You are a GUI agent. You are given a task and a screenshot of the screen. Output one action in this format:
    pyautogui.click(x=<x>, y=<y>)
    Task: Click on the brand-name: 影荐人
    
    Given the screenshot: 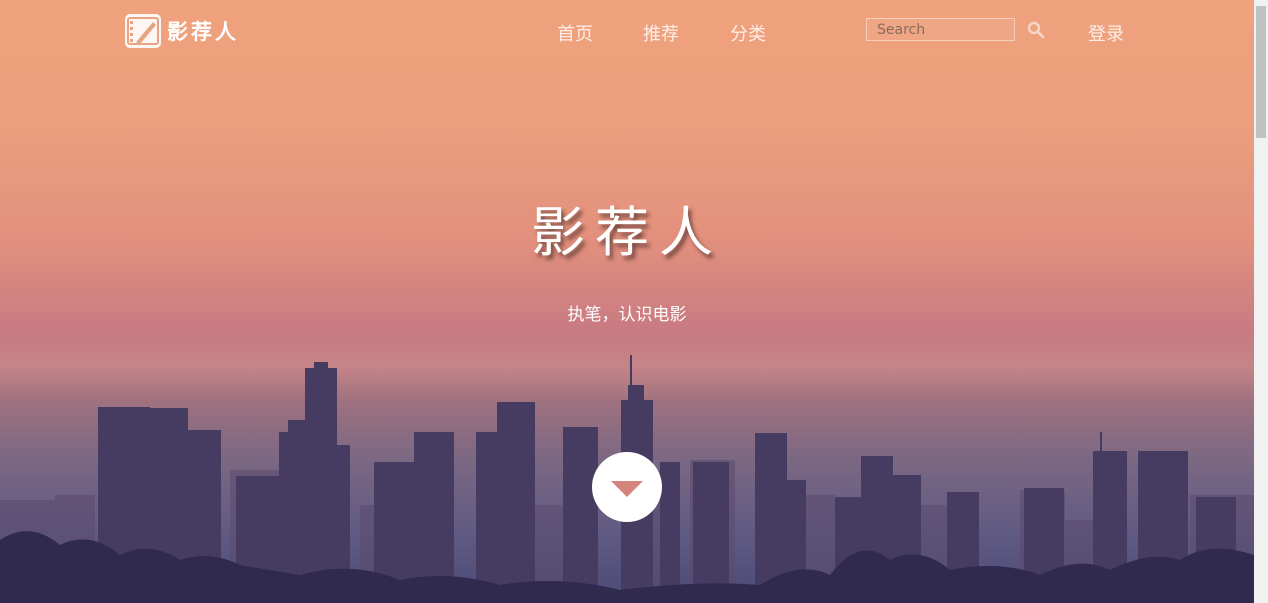 What is the action you would take?
    pyautogui.click(x=203, y=32)
    